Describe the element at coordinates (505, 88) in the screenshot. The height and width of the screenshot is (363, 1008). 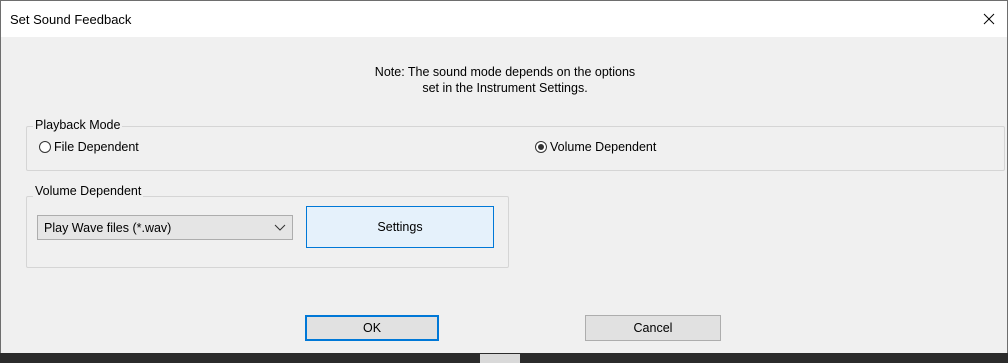
I see `note-line-2: set in the Instrument Settings.` at that location.